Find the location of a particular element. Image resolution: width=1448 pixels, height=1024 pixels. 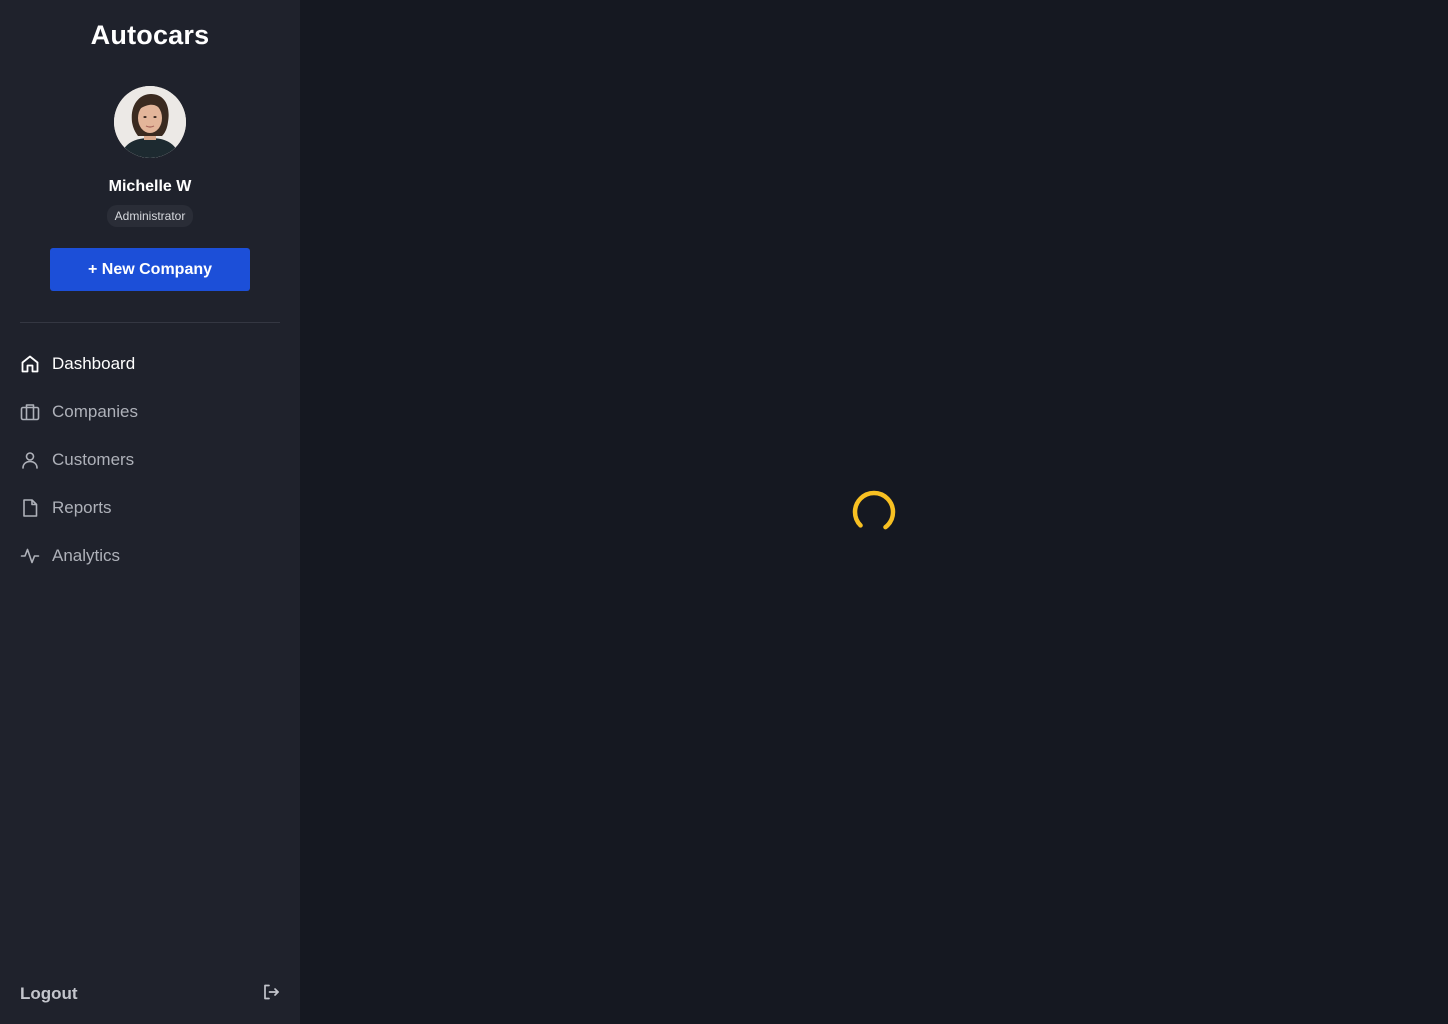

user-icon is located at coordinates (30, 460).